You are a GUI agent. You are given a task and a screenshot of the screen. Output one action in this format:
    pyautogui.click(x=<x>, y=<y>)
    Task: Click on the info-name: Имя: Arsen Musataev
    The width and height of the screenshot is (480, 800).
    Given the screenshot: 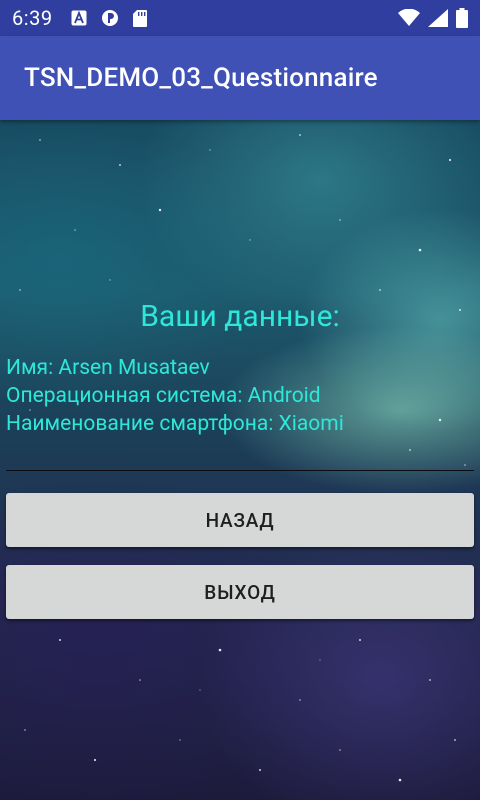 What is the action you would take?
    pyautogui.click(x=108, y=368)
    